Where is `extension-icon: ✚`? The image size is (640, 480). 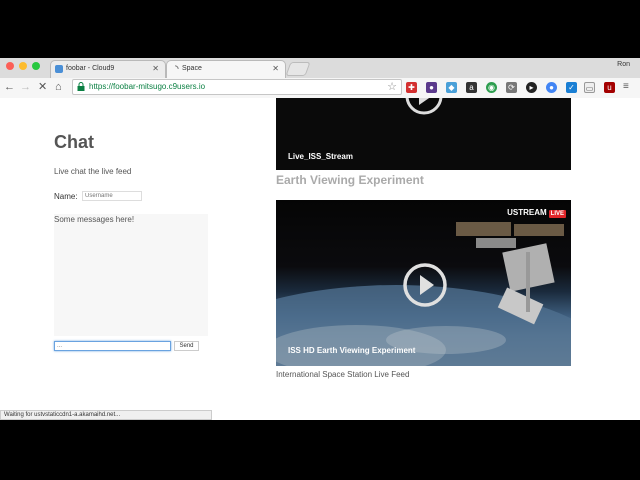
extension-icon: ✚ is located at coordinates (411, 87).